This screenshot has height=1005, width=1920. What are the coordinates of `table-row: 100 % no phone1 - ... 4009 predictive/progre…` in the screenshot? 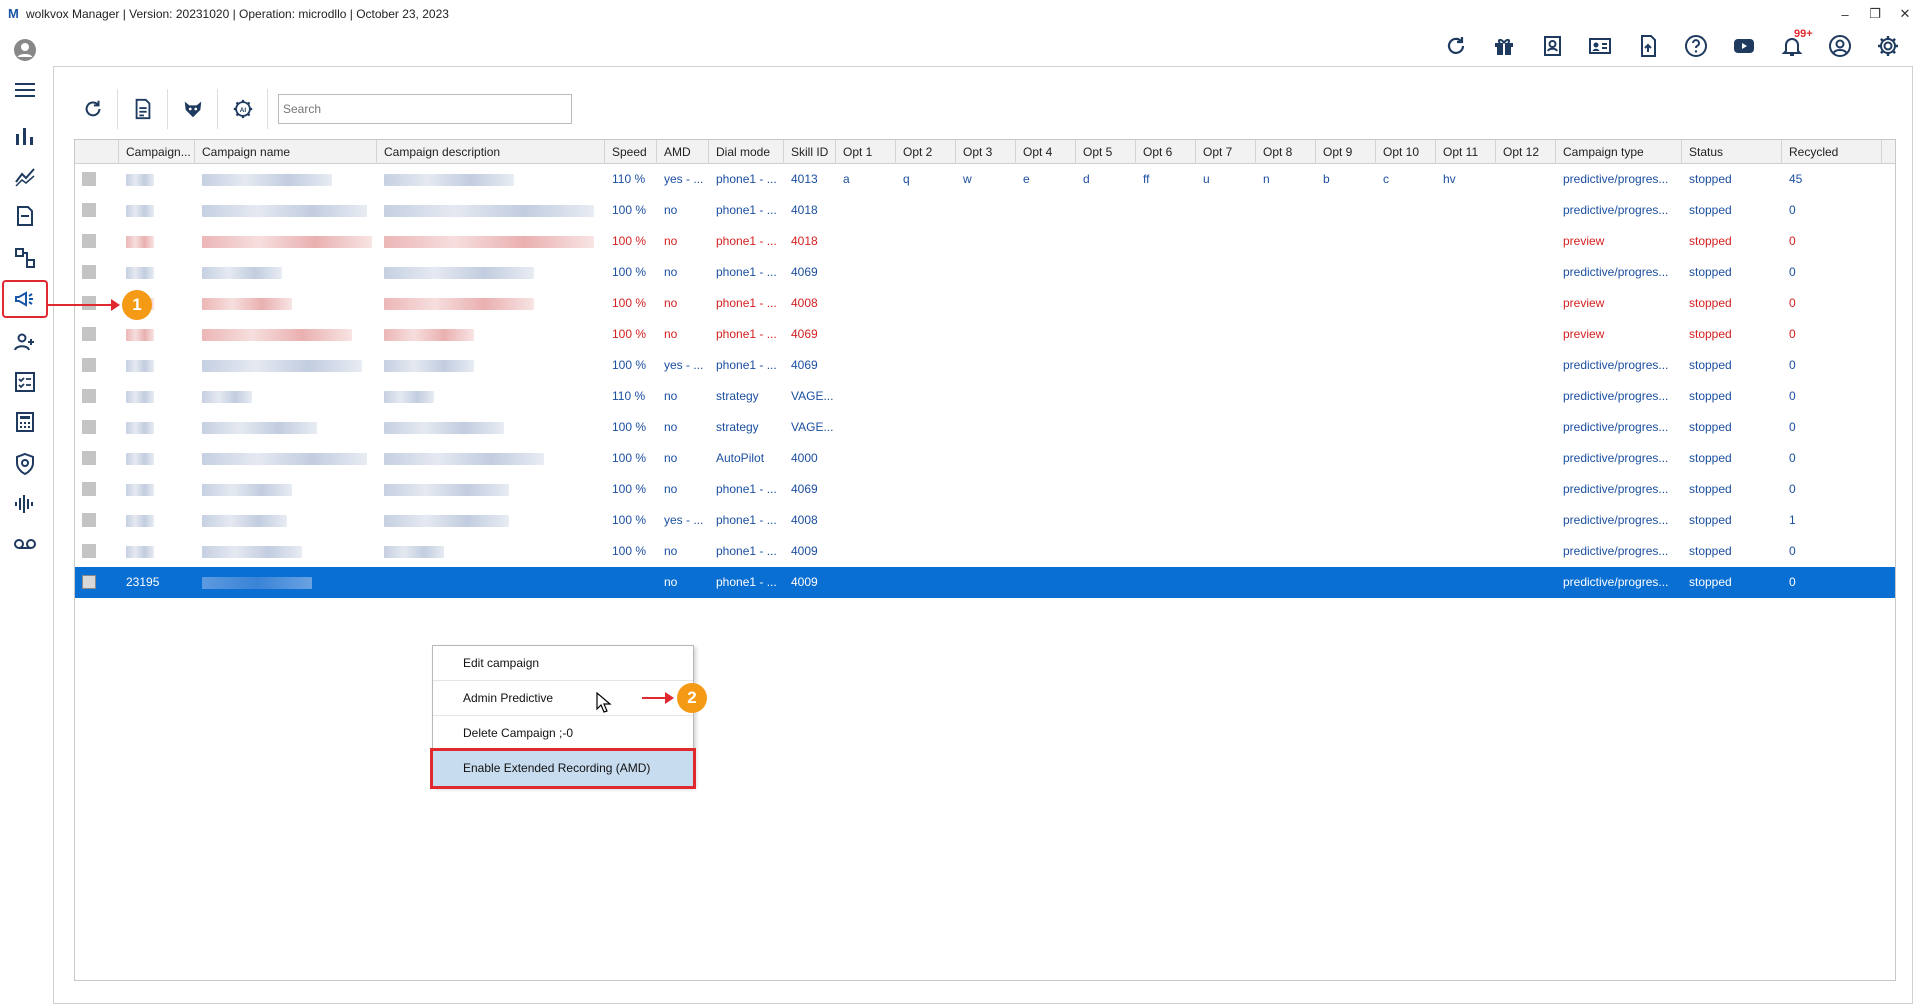 It's located at (985, 551).